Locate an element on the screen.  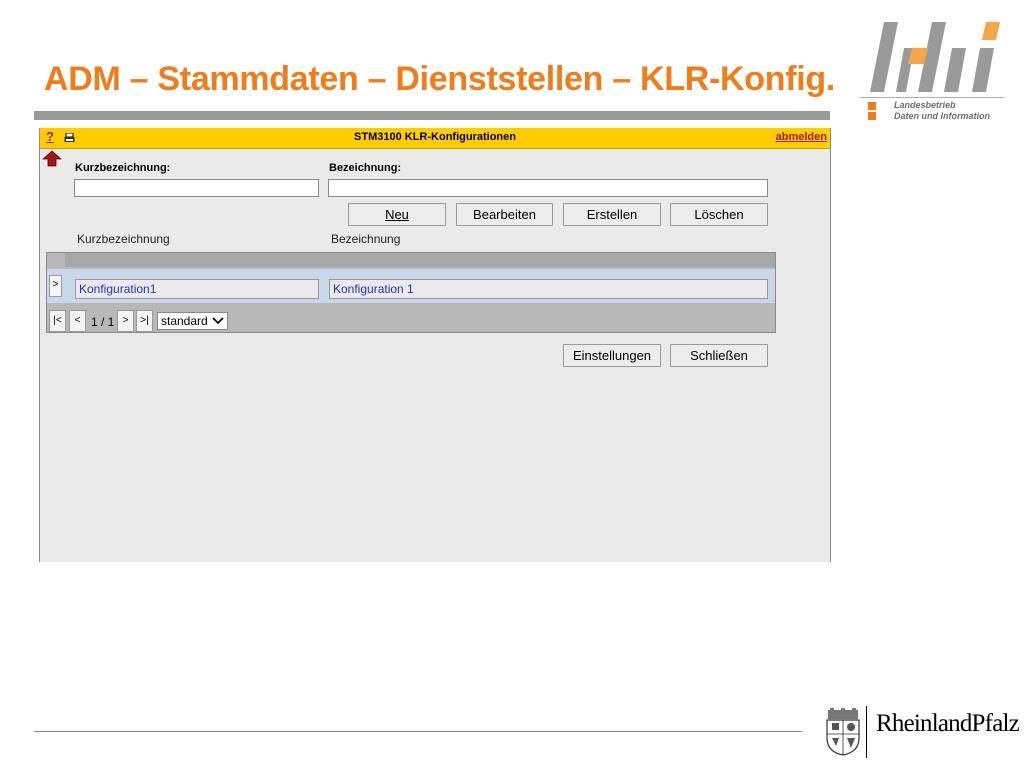
logo-caption: Landesbetrieb Daten und Information is located at coordinates (942, 111).